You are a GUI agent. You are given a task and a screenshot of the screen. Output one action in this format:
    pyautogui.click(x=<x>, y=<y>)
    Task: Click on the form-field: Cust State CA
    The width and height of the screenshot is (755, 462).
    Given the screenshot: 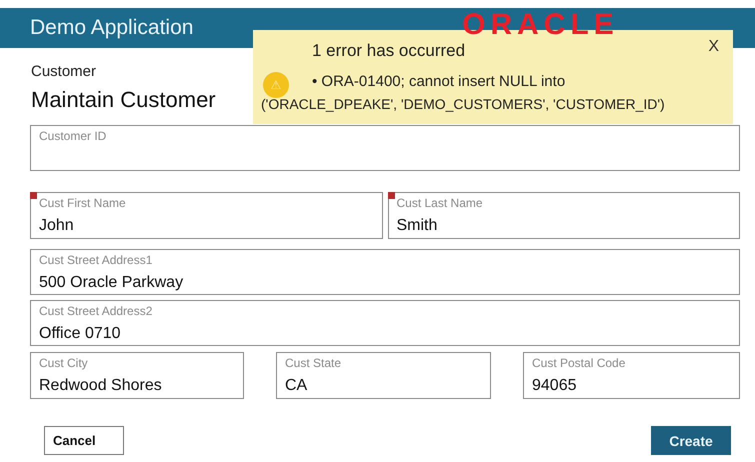 What is the action you would take?
    pyautogui.click(x=383, y=375)
    